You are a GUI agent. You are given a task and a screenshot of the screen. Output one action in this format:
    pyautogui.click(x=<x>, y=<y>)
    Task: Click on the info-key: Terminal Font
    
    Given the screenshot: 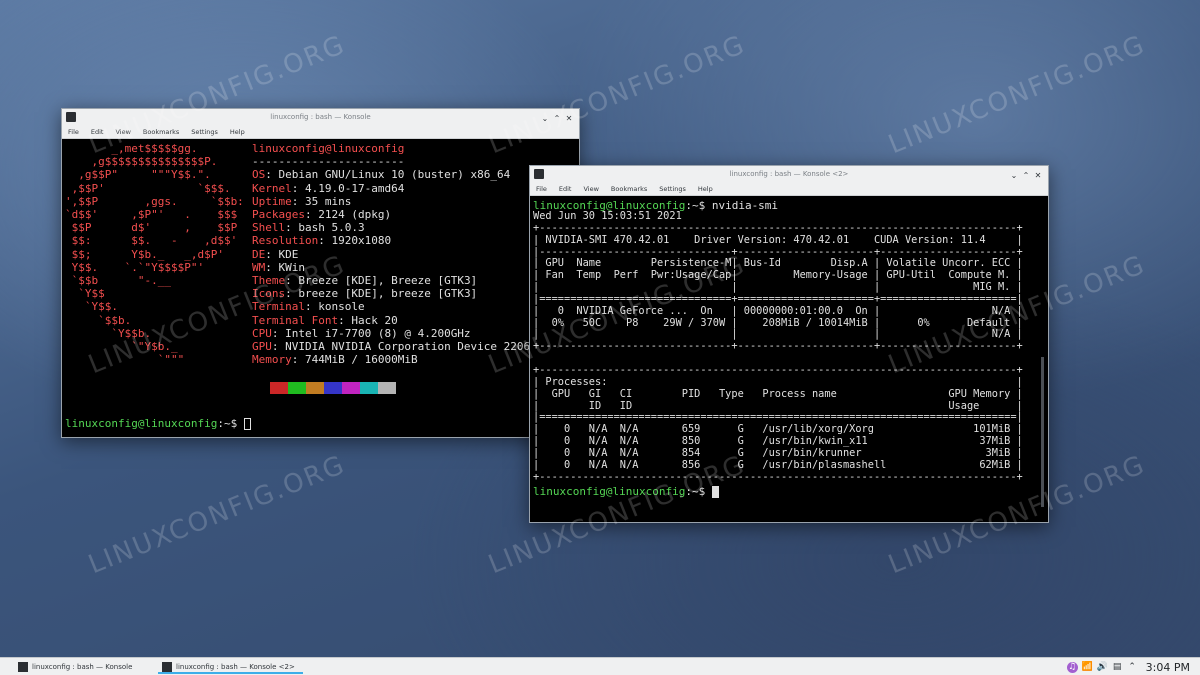 What is the action you would take?
    pyautogui.click(x=295, y=320)
    